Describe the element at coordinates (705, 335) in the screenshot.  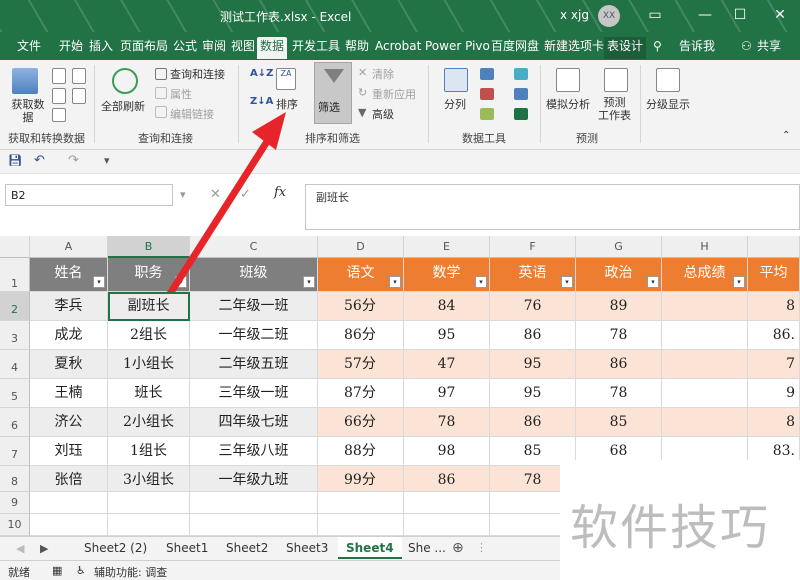
I see `table-cell` at that location.